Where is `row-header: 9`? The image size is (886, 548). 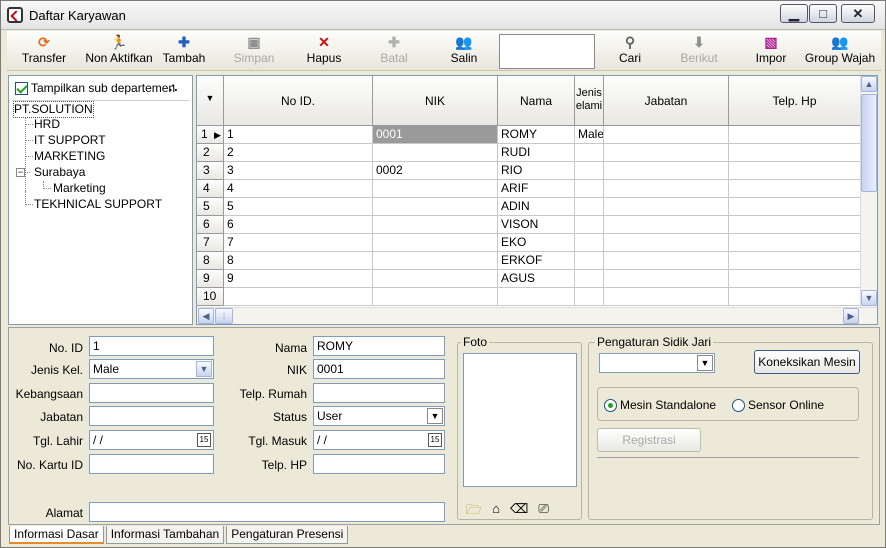 row-header: 9 is located at coordinates (210, 279).